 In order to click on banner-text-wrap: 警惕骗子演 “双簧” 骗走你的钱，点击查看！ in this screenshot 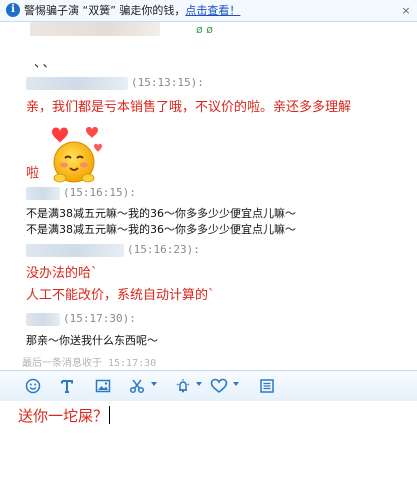, I will do `click(132, 10)`.